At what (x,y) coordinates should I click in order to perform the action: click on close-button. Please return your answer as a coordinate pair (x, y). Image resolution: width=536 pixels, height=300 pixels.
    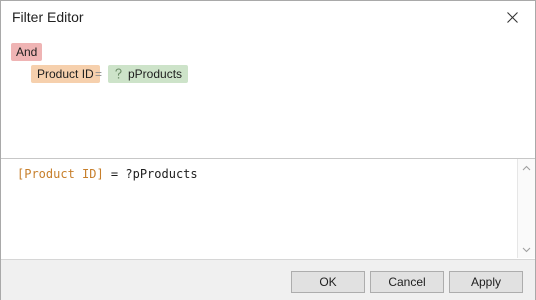
    Looking at the image, I should click on (512, 17).